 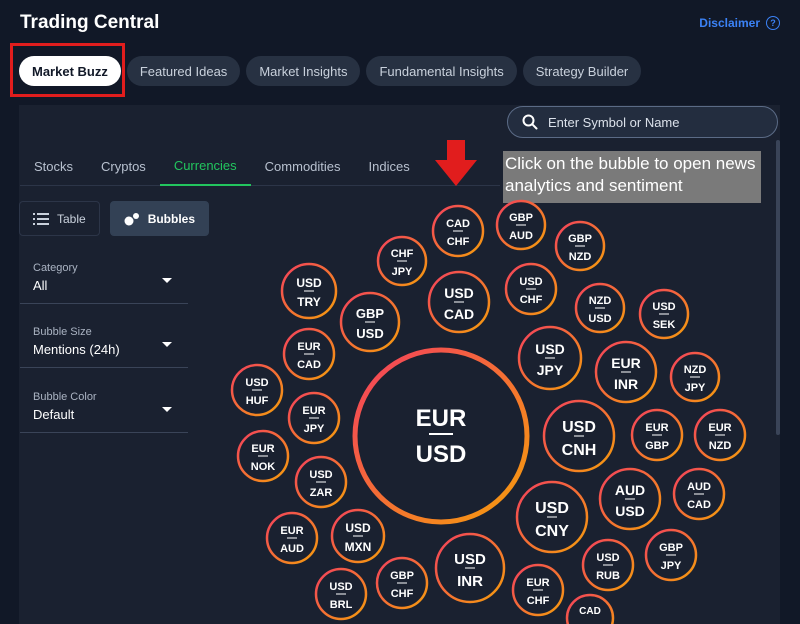 I want to click on bubble-quote-currency: CNH, so click(x=579, y=450).